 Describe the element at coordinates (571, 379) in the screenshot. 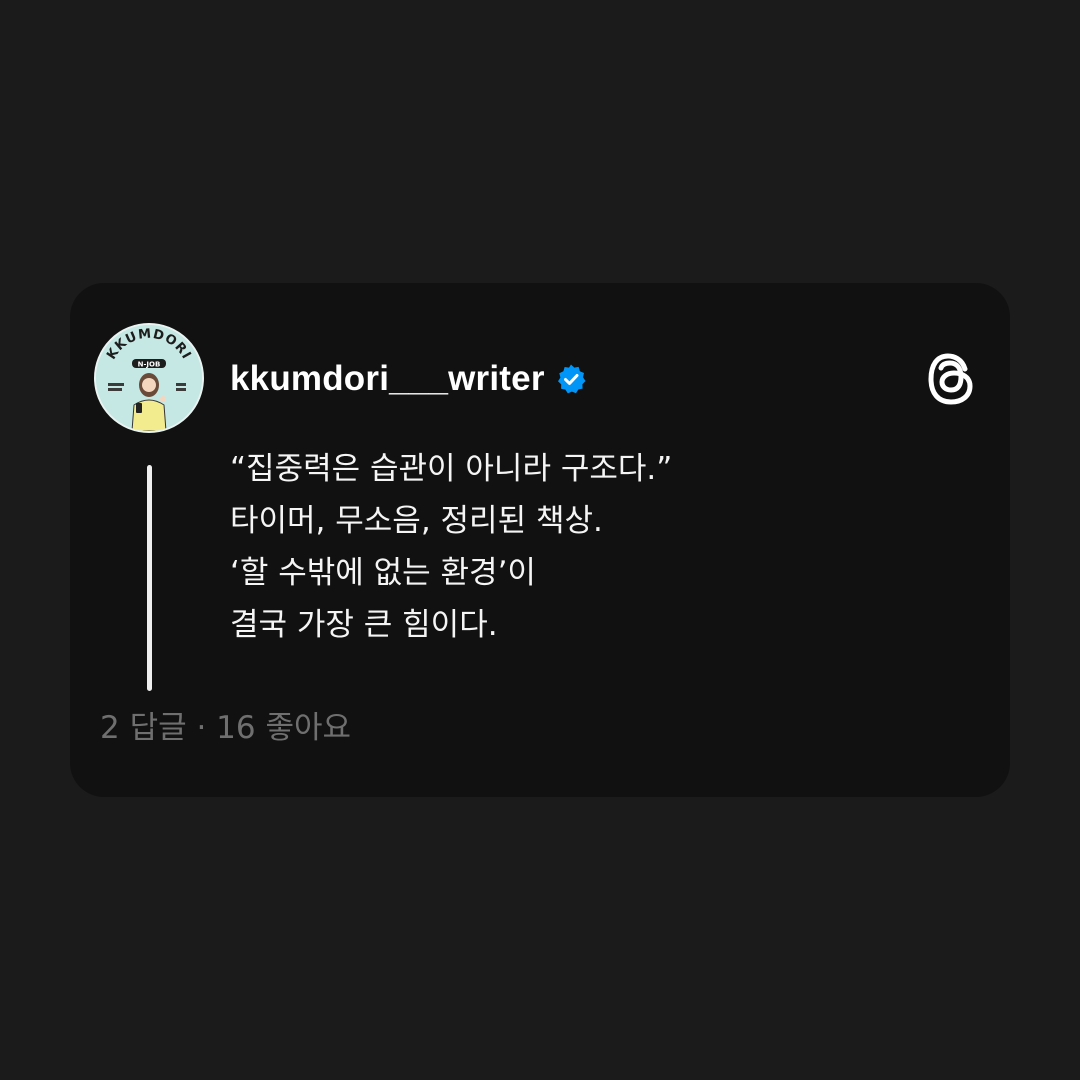

I see `verified-badge-icon` at that location.